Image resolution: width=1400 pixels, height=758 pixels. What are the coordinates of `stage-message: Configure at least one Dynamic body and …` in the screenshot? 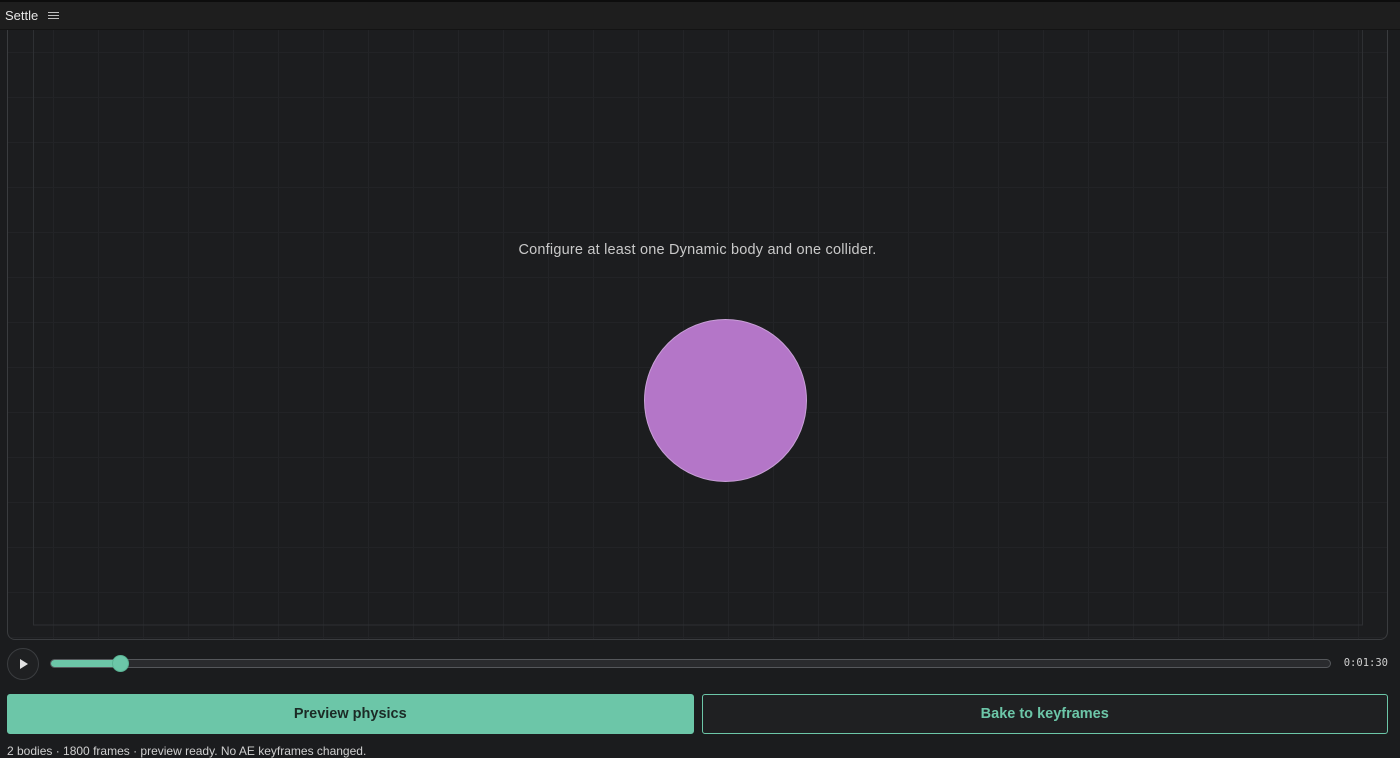 It's located at (697, 250).